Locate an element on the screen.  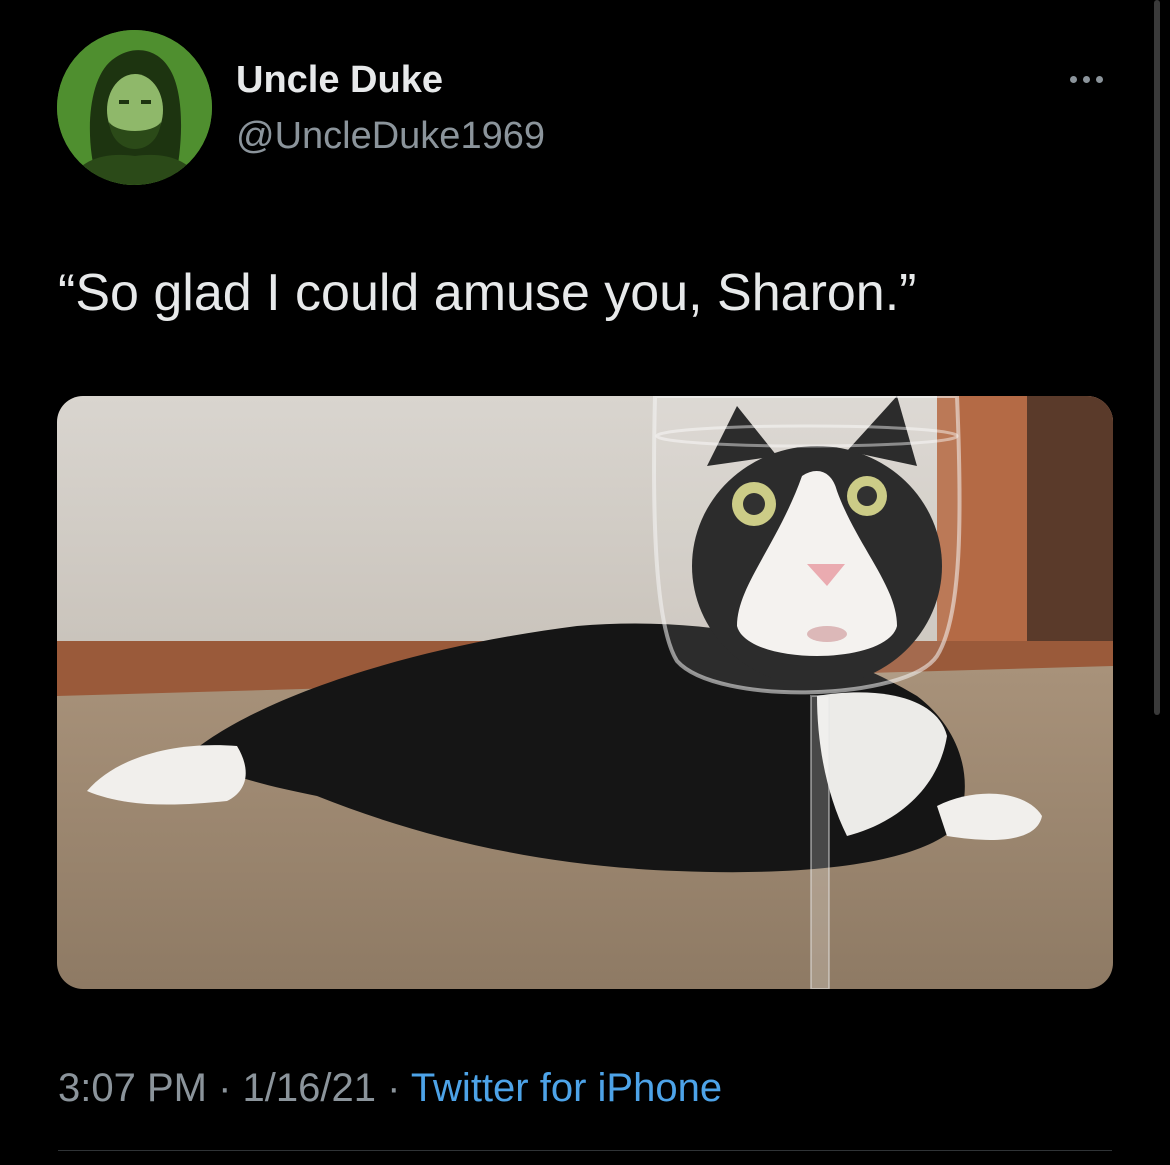
tweet-date: 1/16/21 is located at coordinates (309, 1088).